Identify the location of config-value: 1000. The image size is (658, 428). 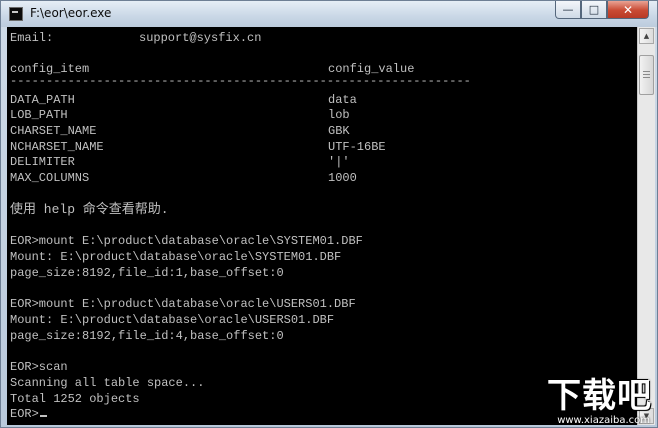
(342, 178).